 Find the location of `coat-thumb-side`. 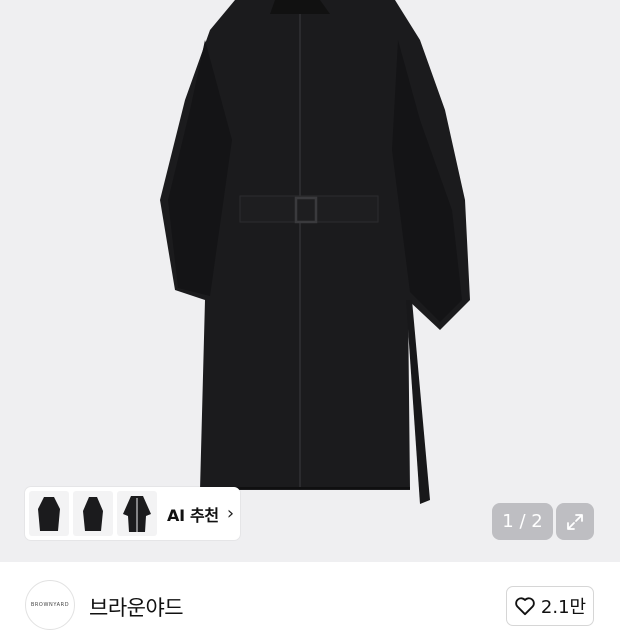

coat-thumb-side is located at coordinates (93, 513).